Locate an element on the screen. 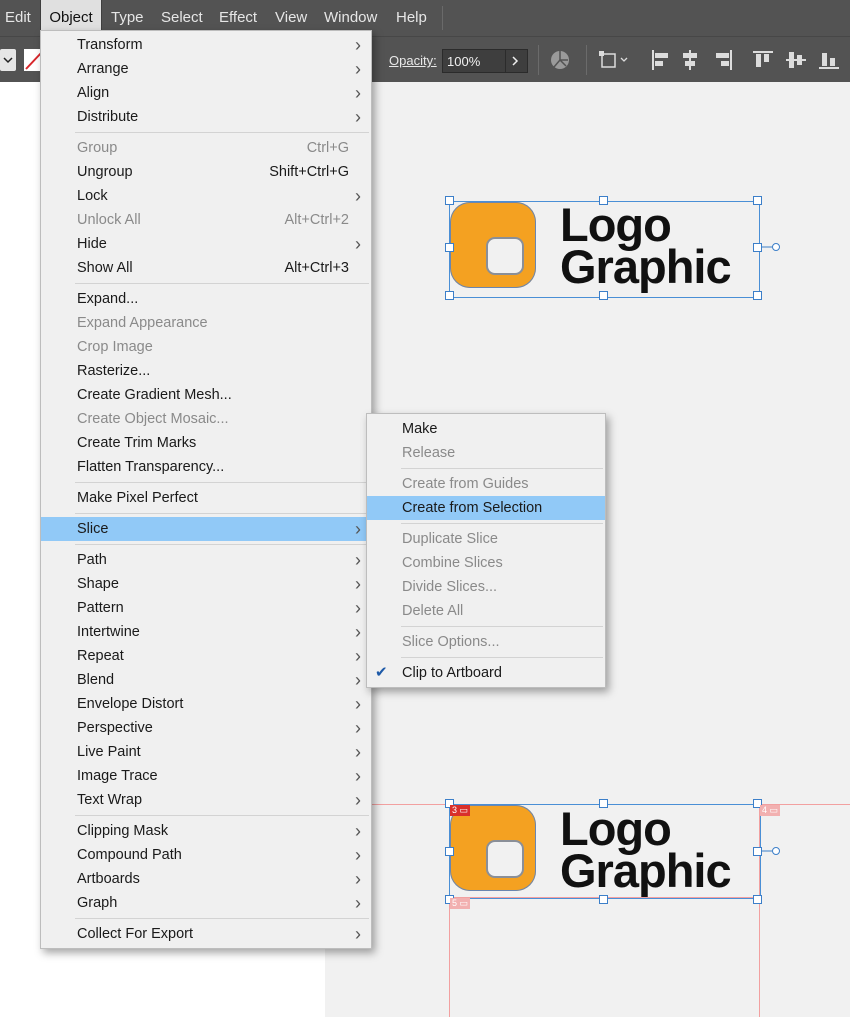 This screenshot has width=850, height=1017. menu-item-label: Intertwine is located at coordinates (108, 632).